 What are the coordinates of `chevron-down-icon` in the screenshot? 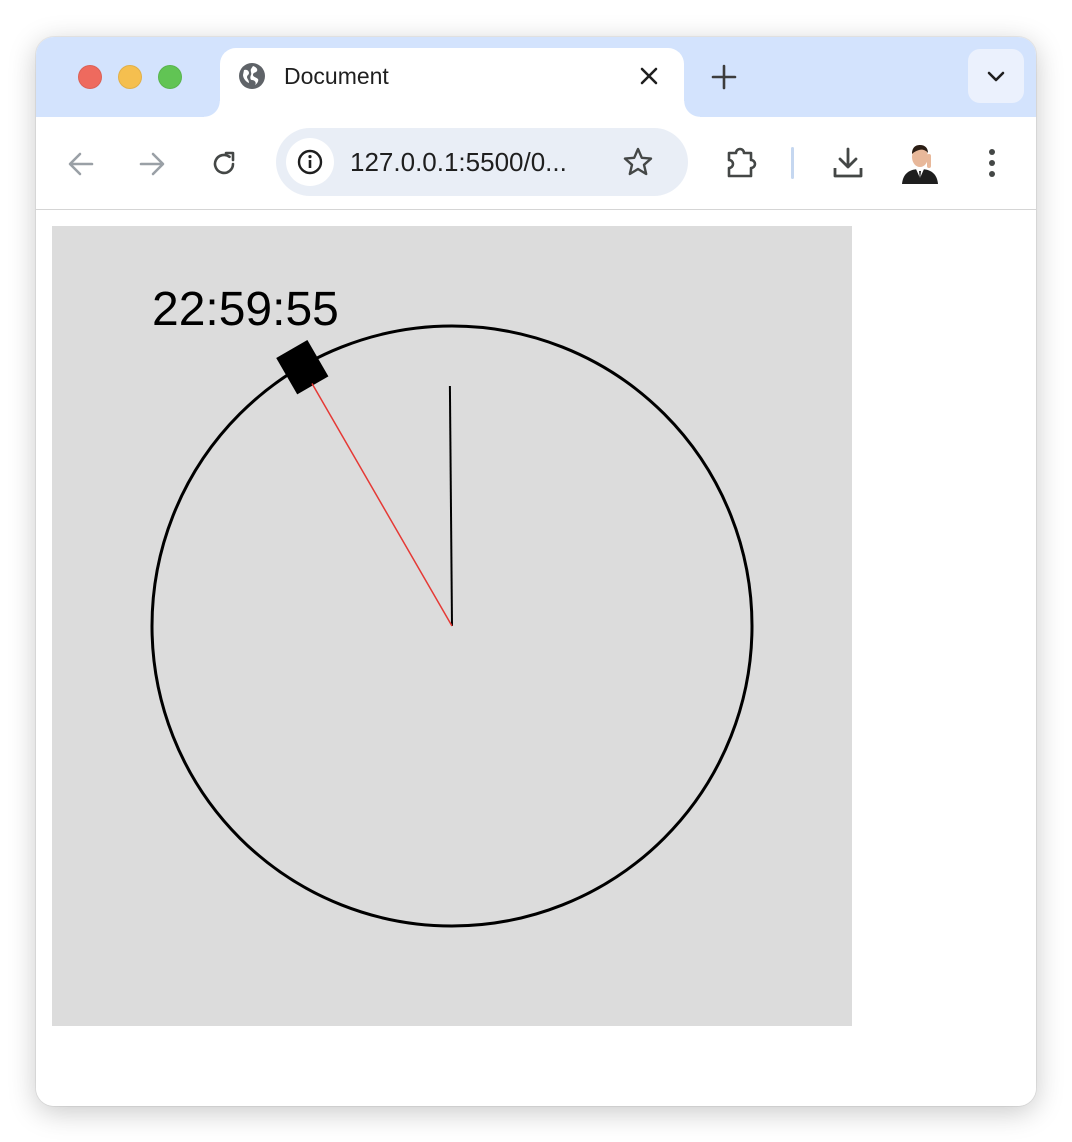 It's located at (996, 76).